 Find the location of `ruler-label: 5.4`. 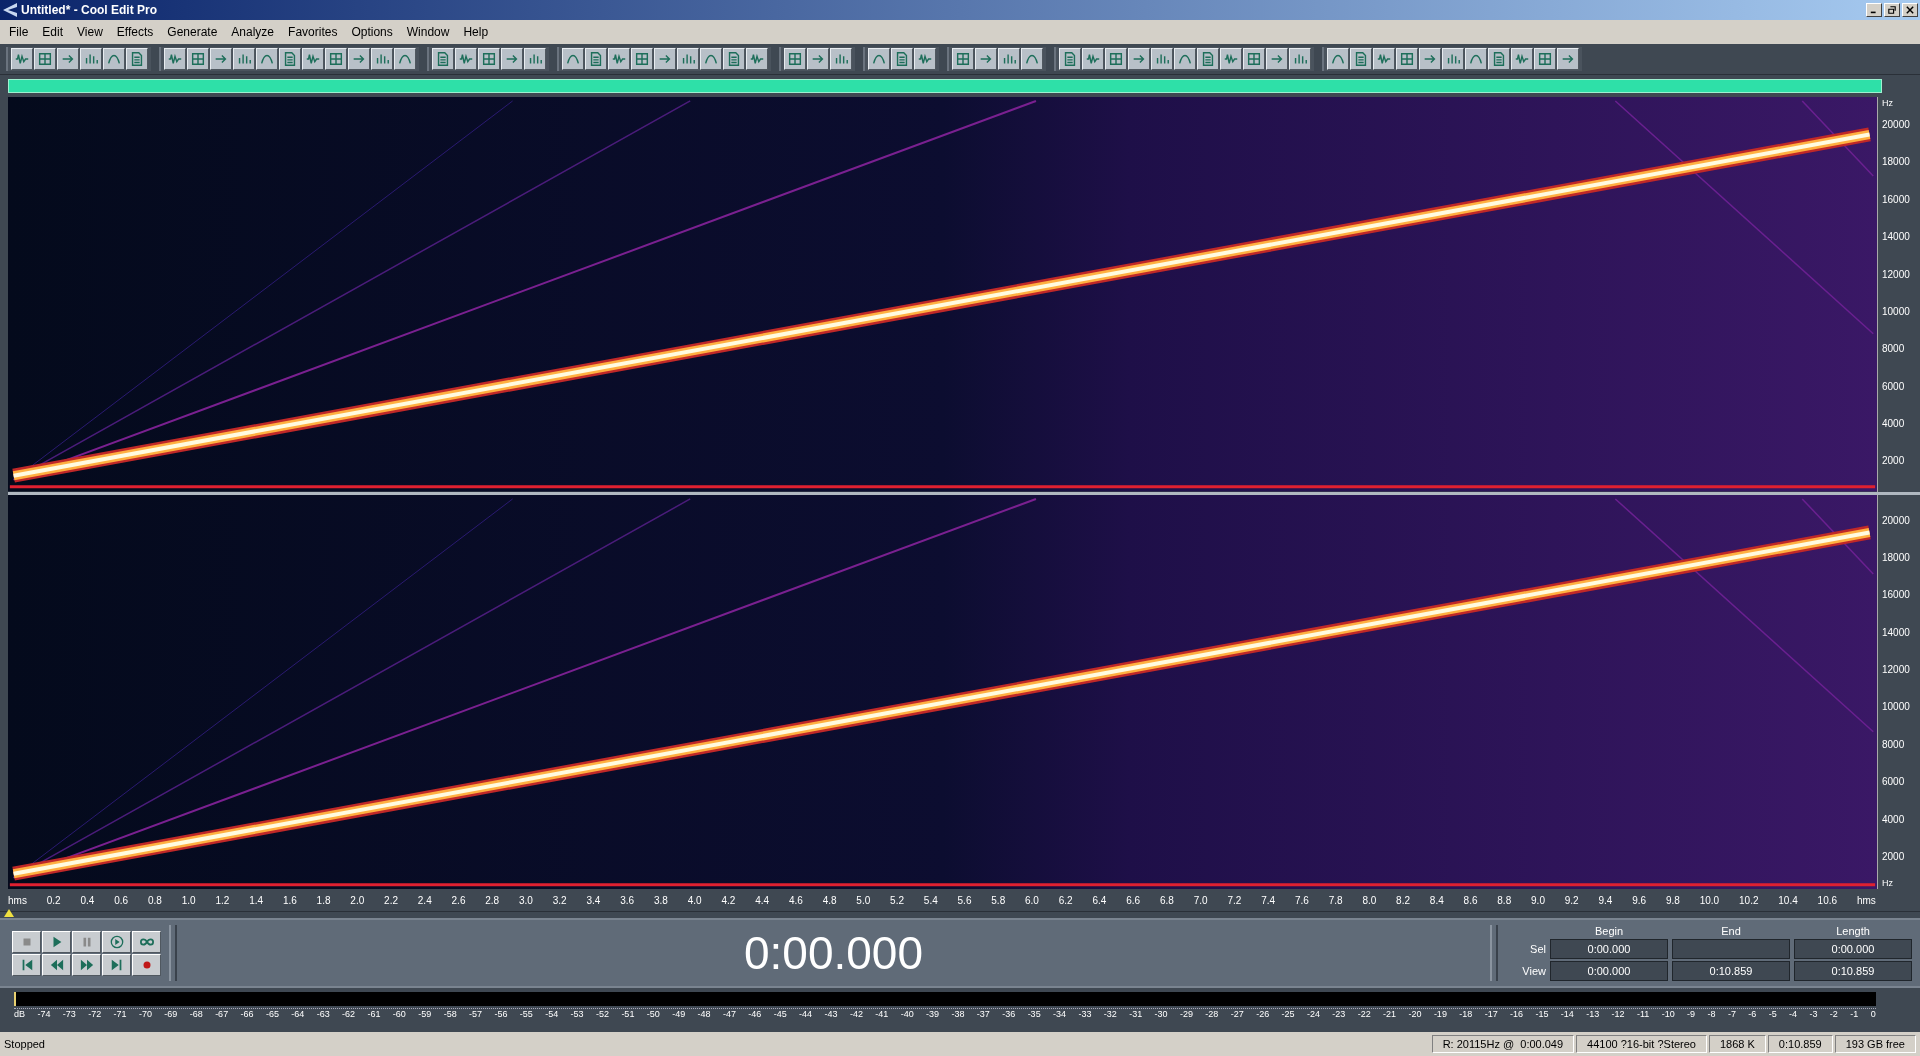

ruler-label: 5.4 is located at coordinates (930, 900).